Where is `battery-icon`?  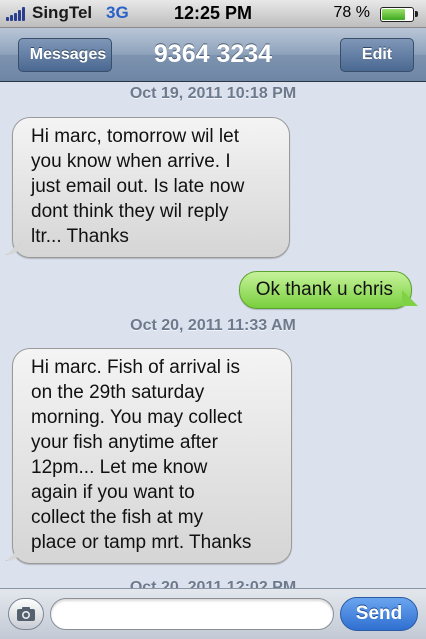
battery-icon is located at coordinates (399, 14).